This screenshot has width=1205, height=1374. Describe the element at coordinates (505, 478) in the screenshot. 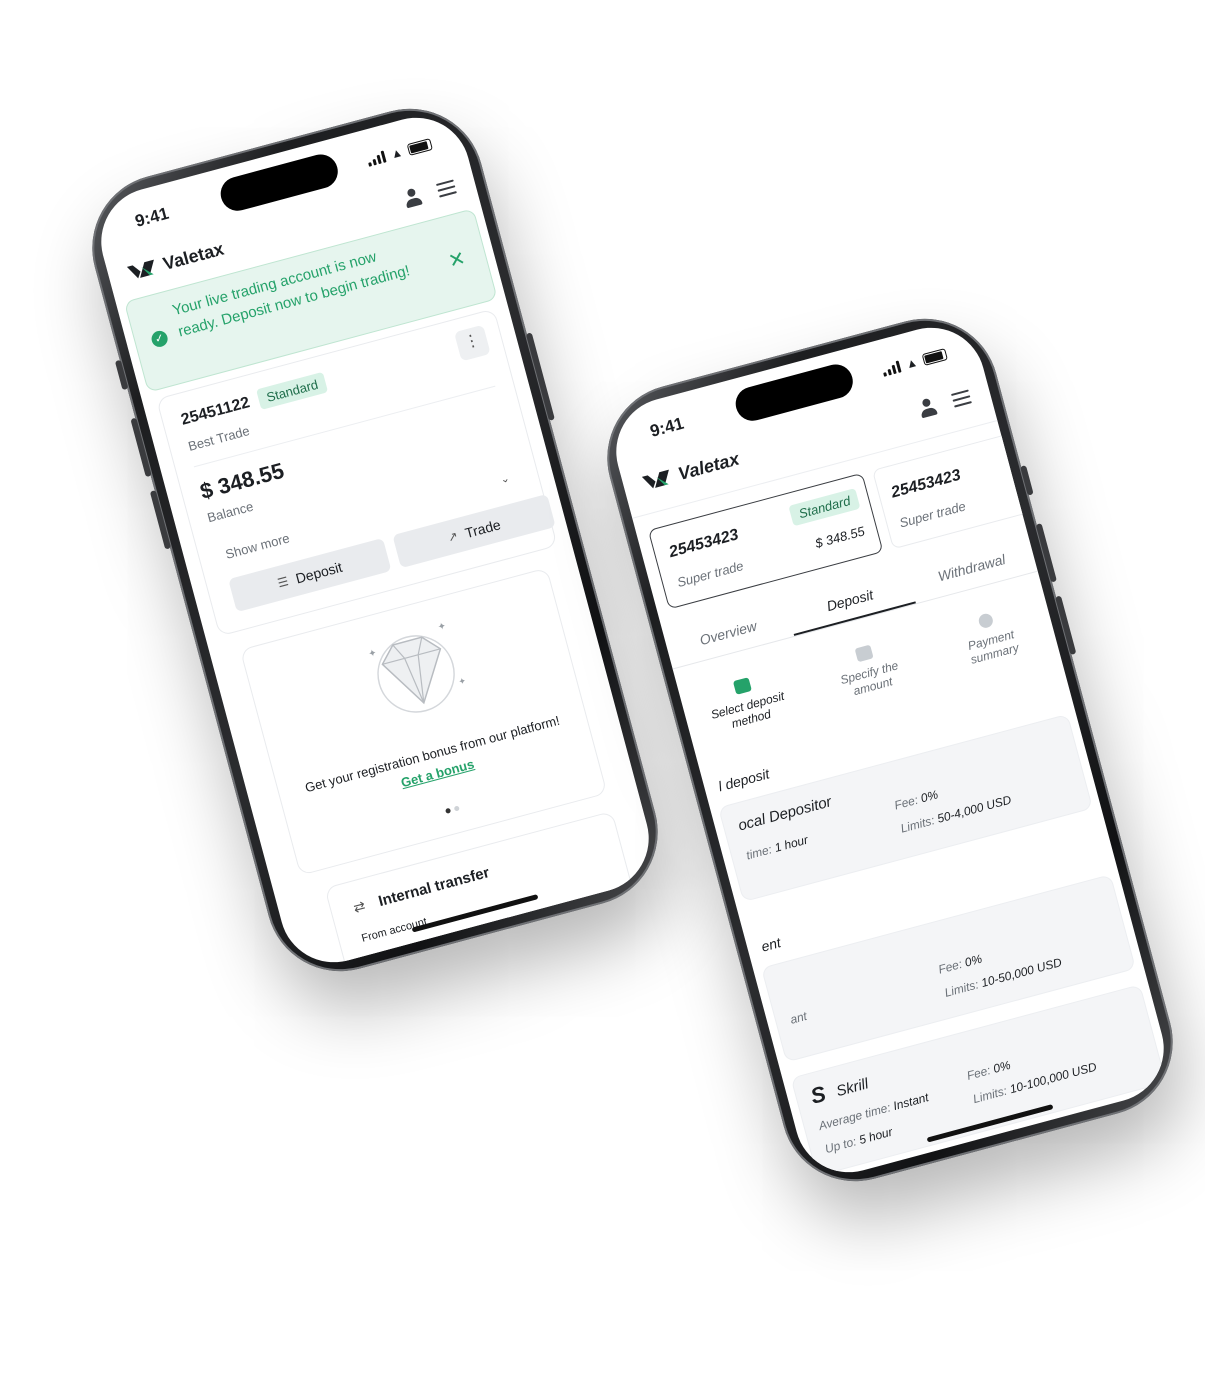

I see `chevron-down-icon: ⌄` at that location.